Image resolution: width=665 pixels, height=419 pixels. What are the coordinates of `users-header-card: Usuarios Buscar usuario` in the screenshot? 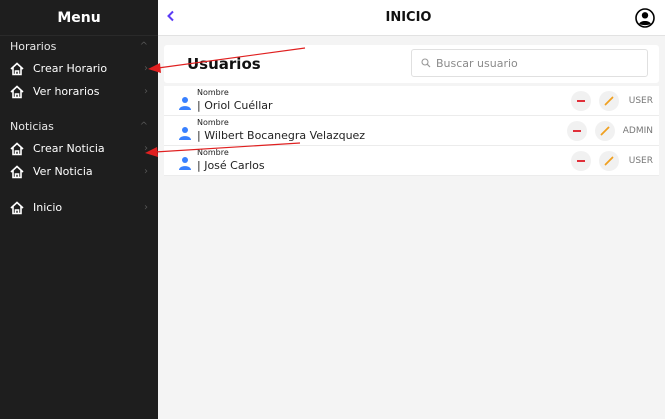 It's located at (411, 64).